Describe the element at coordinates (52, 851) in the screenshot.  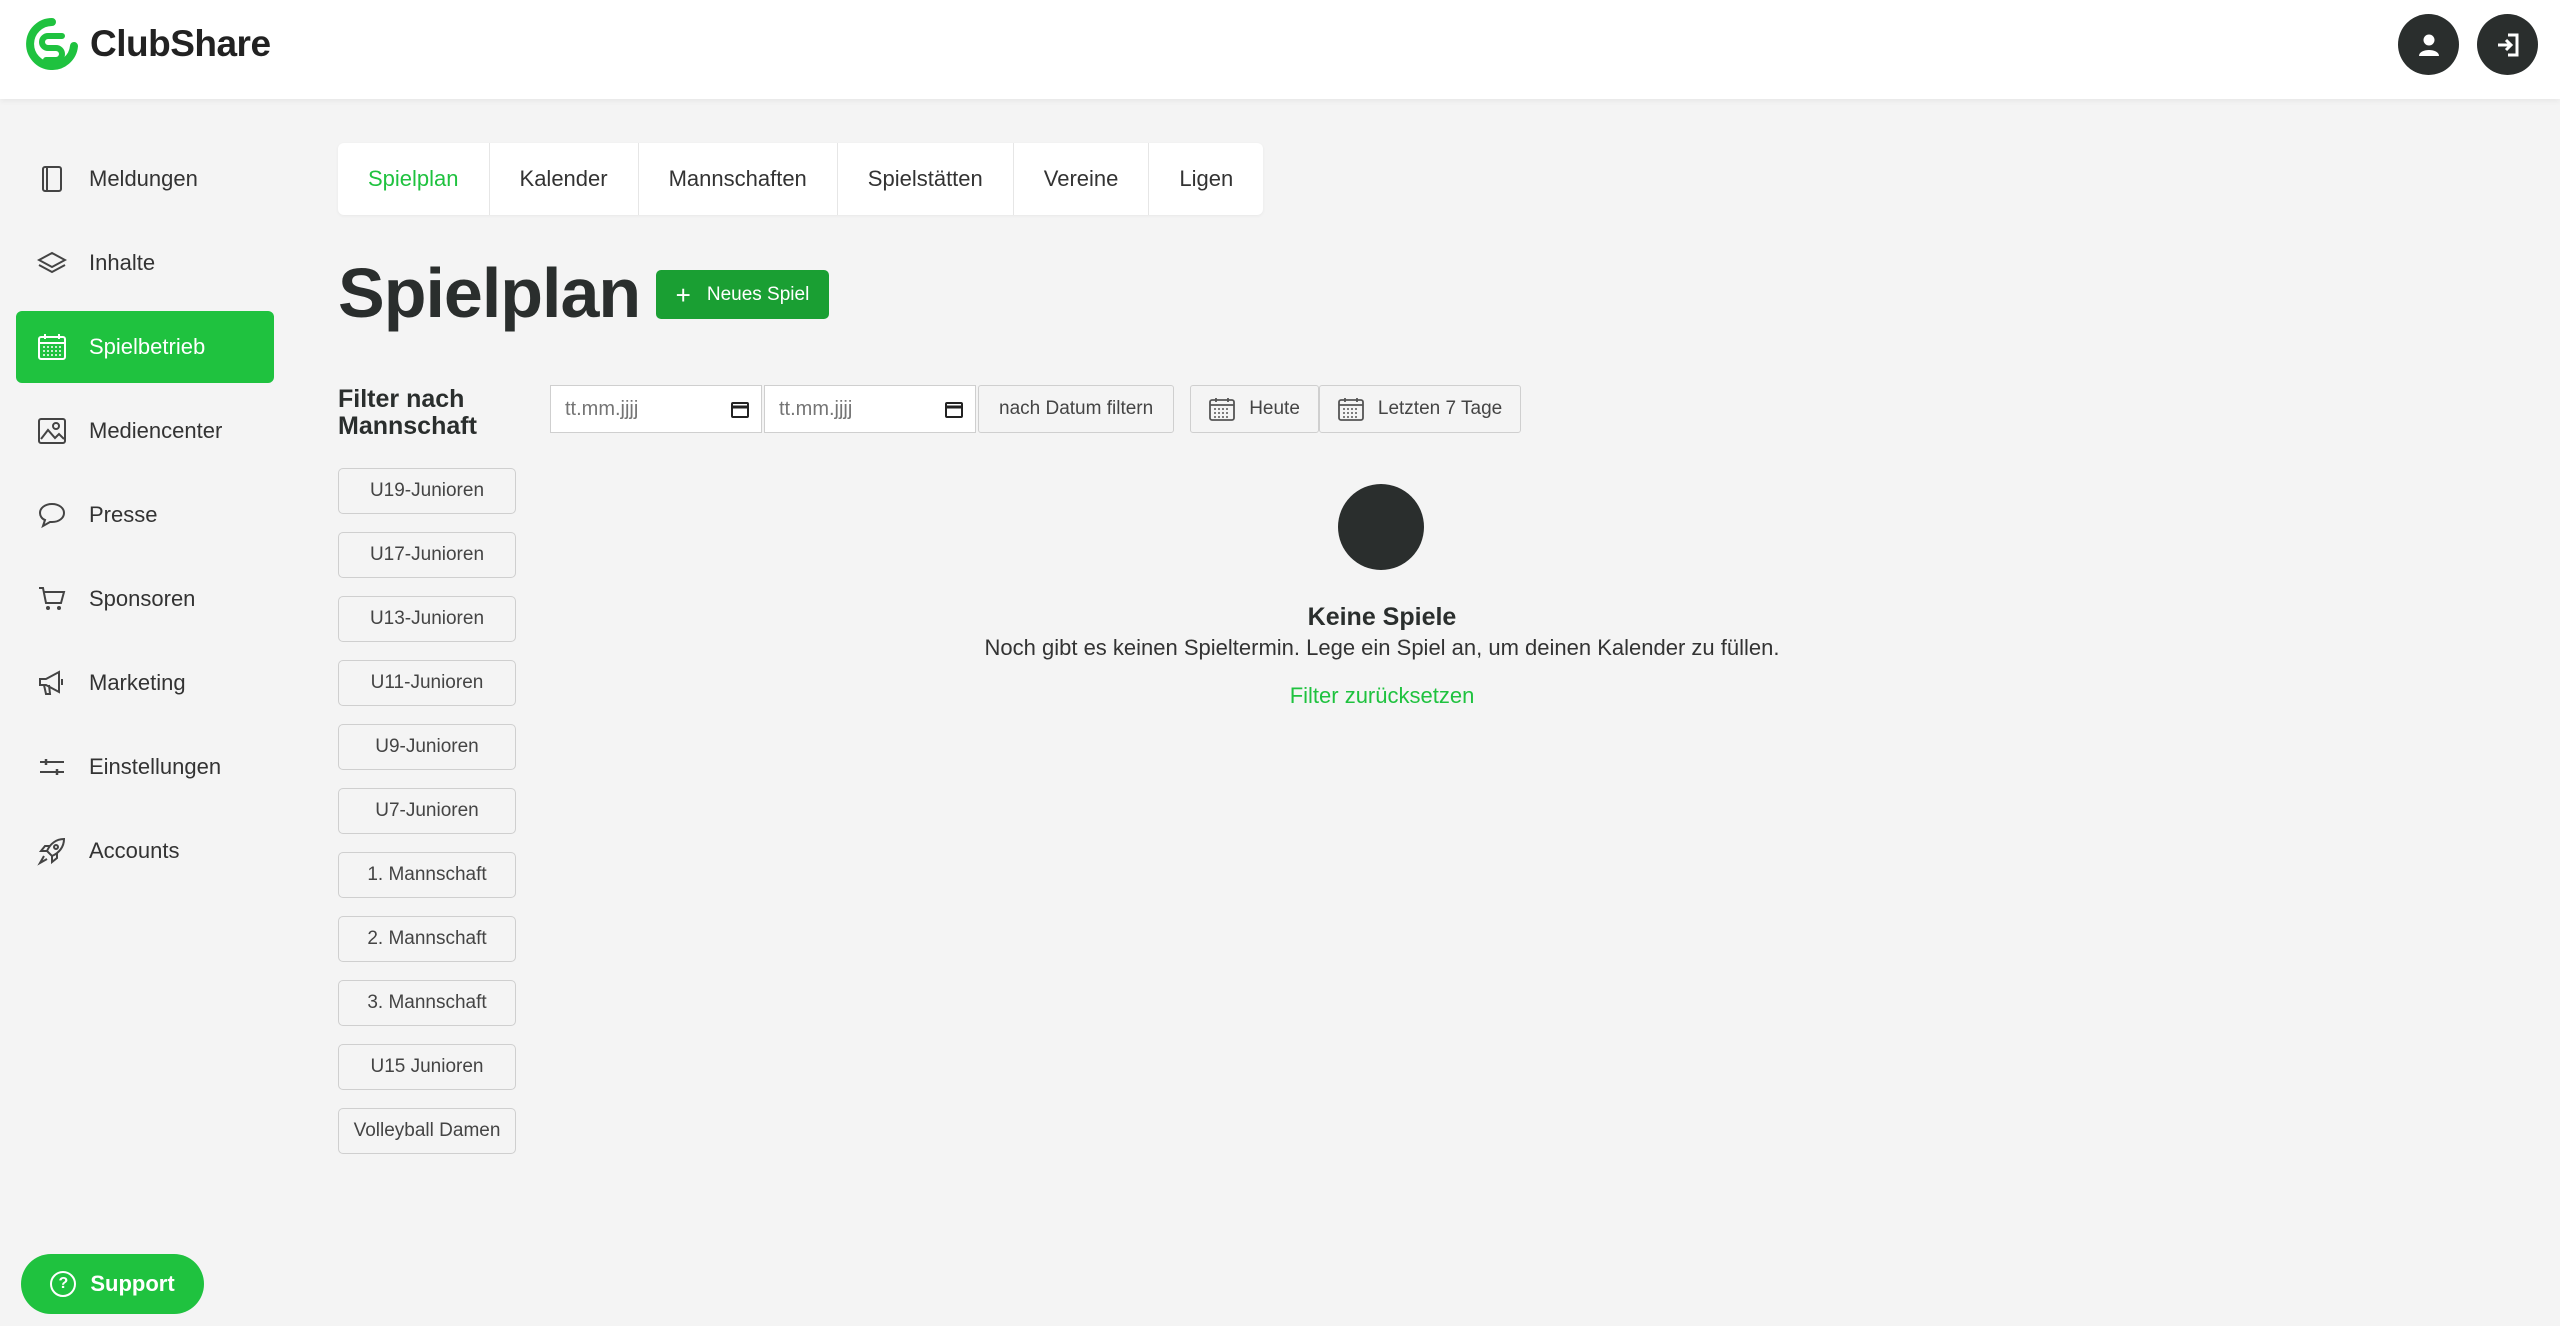
I see `rocket-icon` at that location.